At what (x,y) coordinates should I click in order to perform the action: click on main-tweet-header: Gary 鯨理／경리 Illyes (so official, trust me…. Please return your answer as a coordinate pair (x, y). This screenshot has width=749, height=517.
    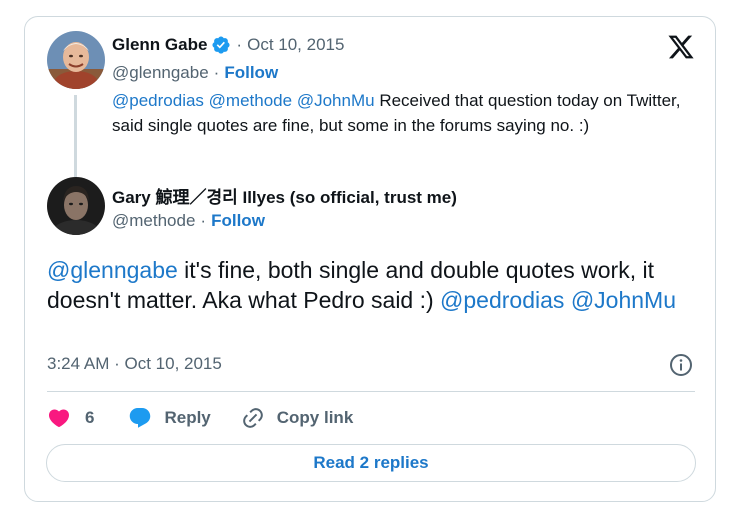
    Looking at the image, I should click on (284, 195).